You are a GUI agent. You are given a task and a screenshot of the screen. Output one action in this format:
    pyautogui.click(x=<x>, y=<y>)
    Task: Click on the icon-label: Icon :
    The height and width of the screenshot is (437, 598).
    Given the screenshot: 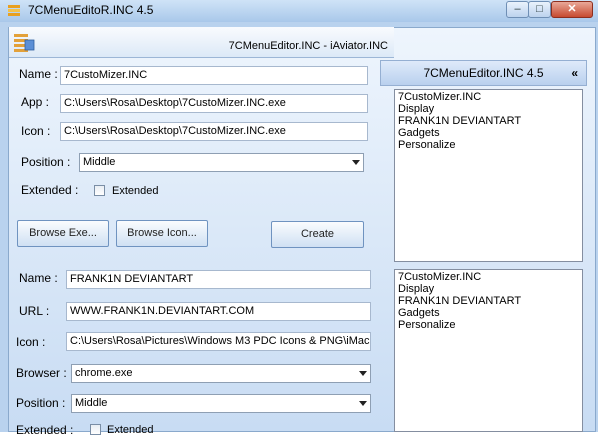 What is the action you would take?
    pyautogui.click(x=36, y=131)
    